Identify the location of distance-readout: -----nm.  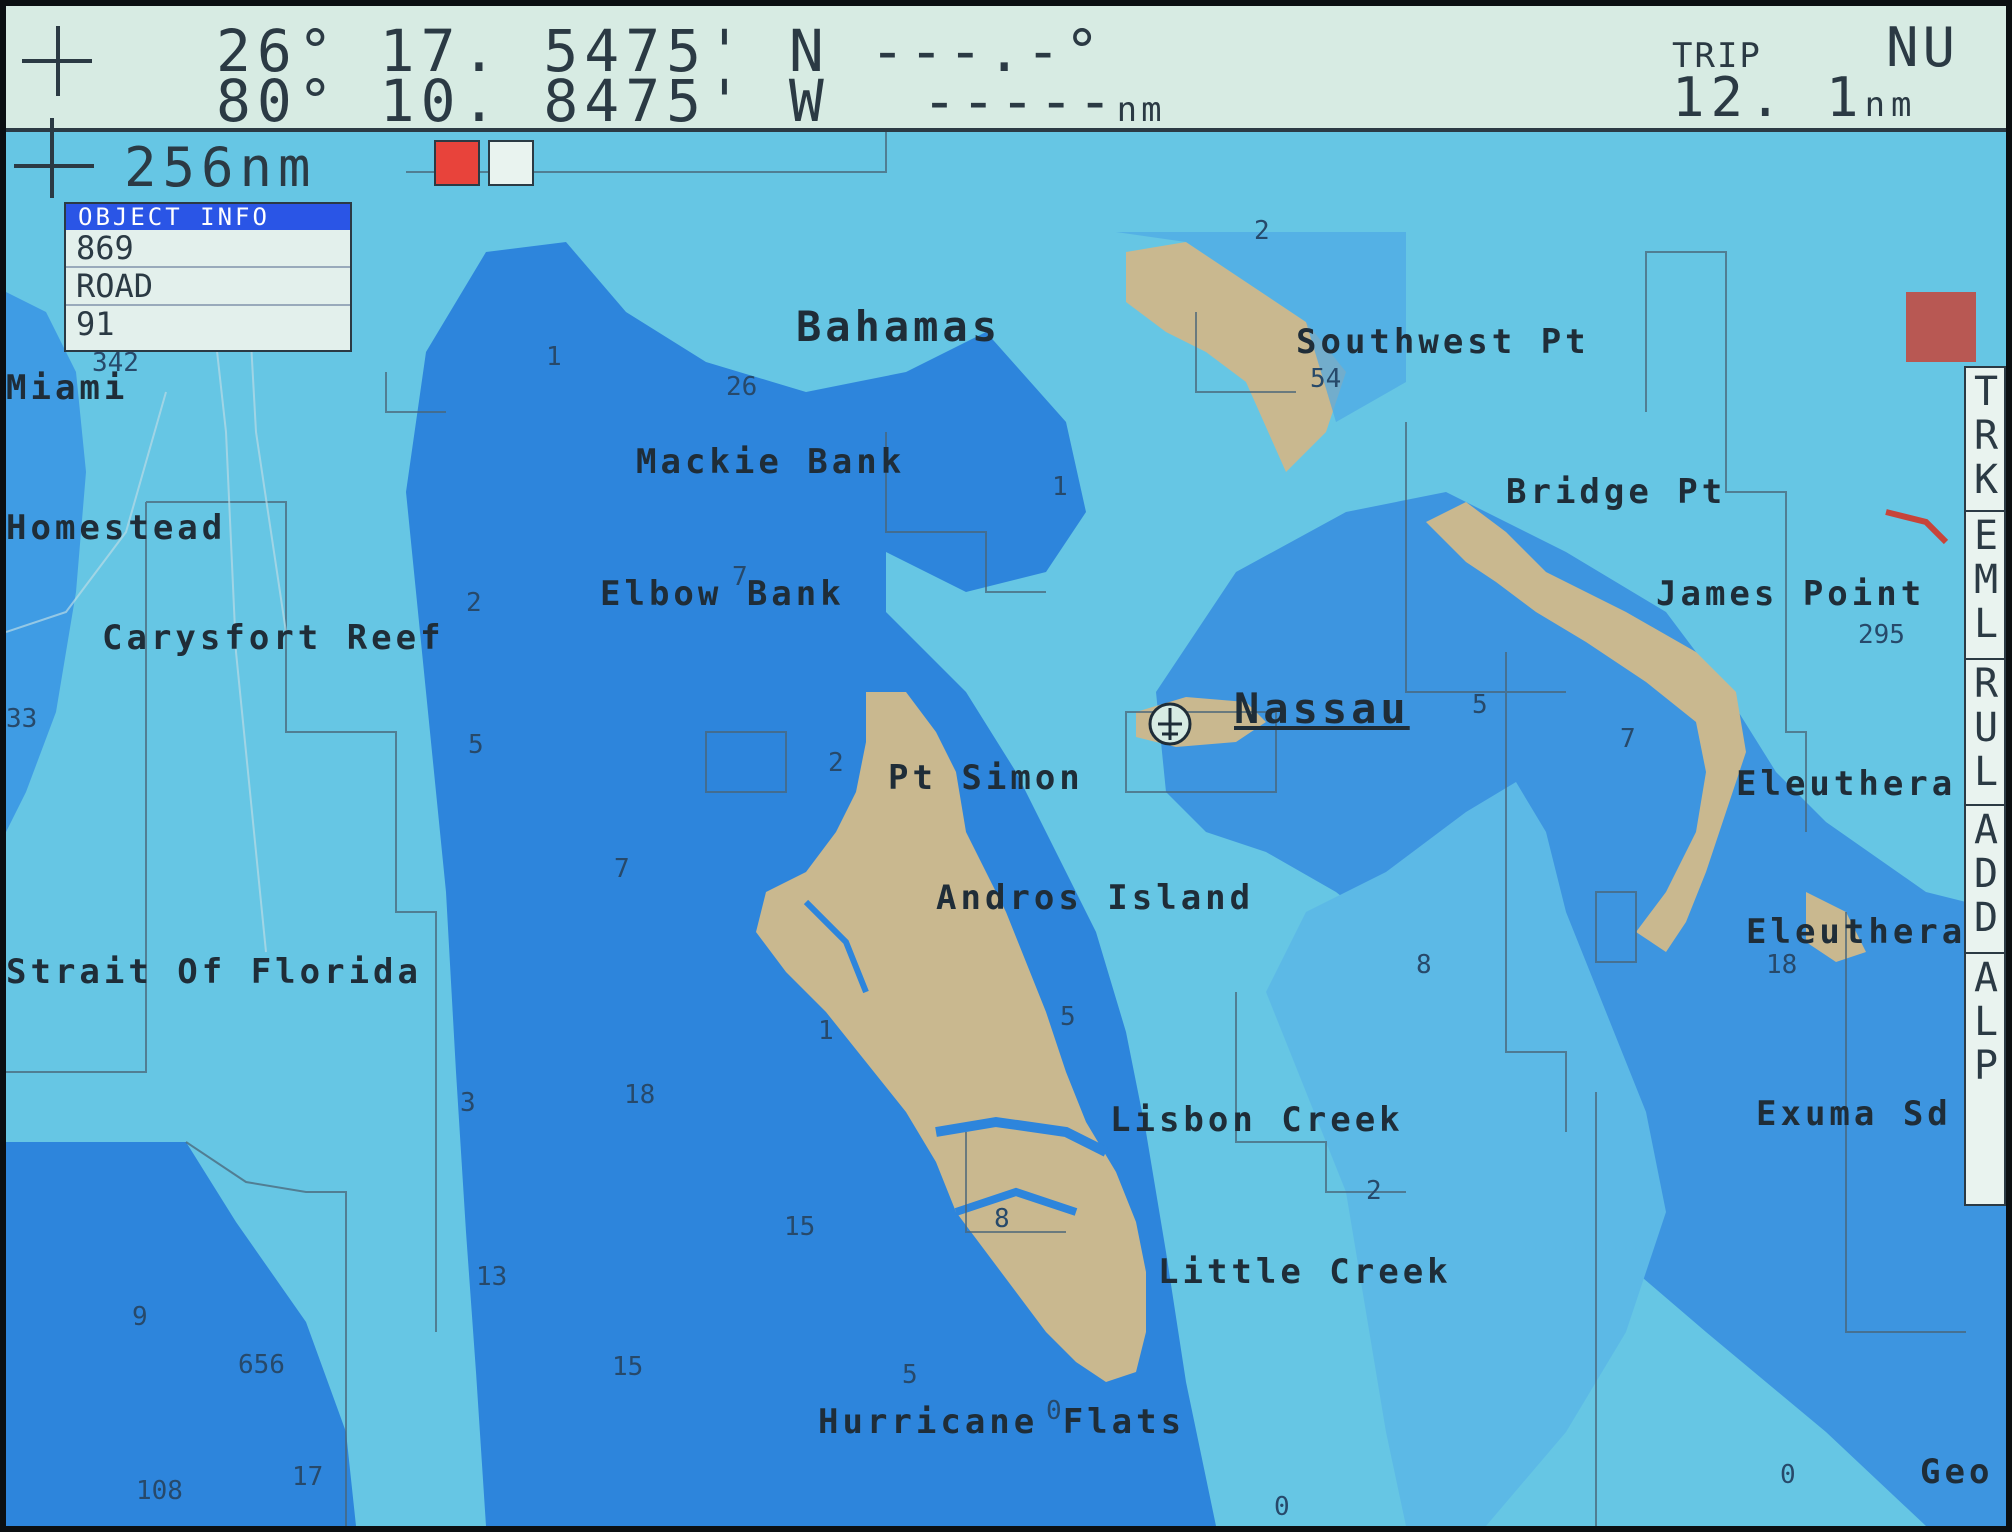
(1044, 101).